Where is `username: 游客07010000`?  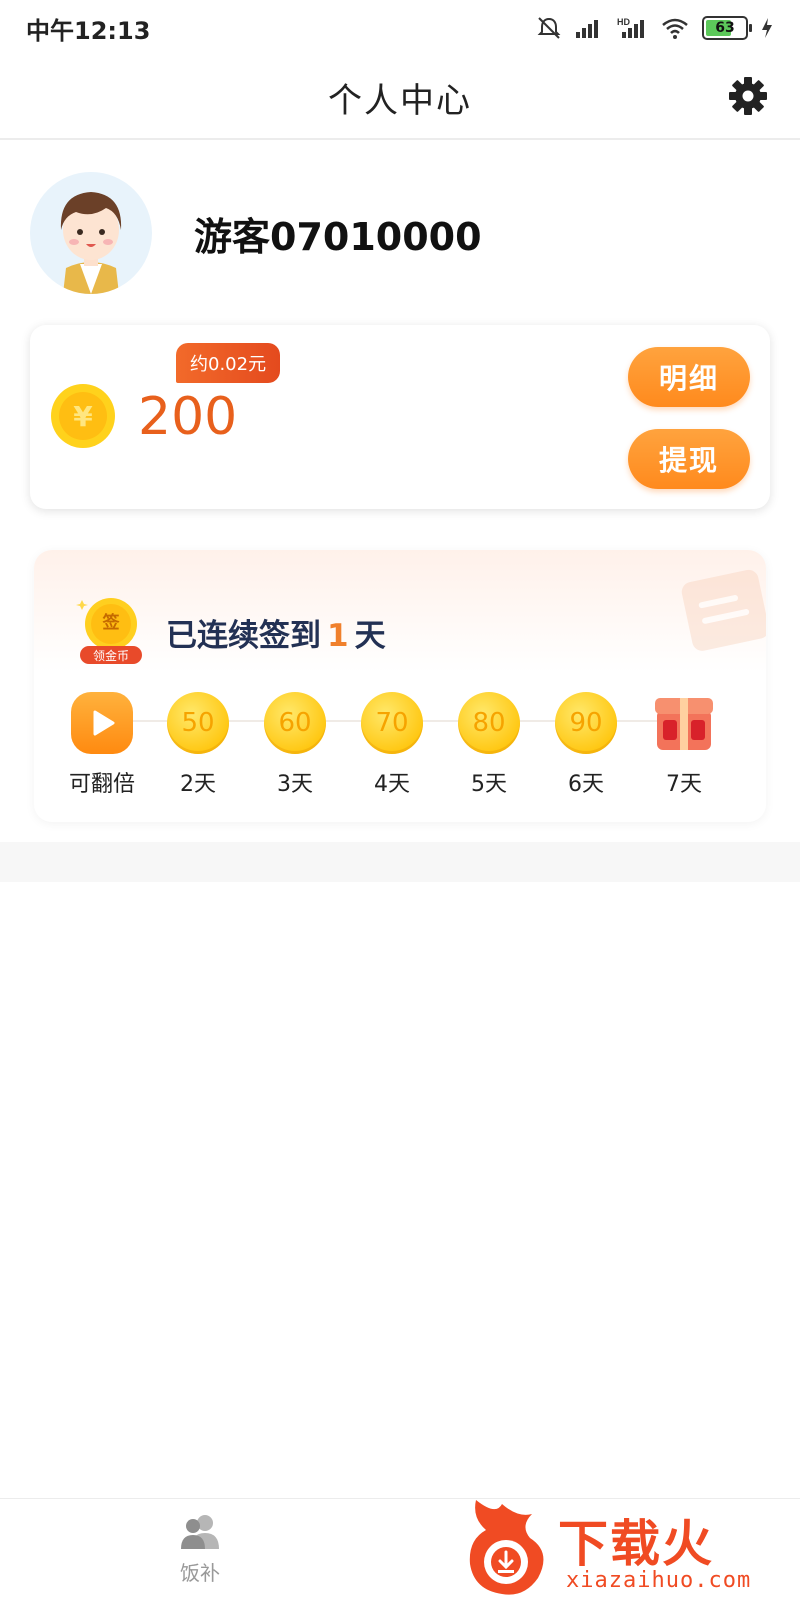
username: 游客07010000 is located at coordinates (338, 236).